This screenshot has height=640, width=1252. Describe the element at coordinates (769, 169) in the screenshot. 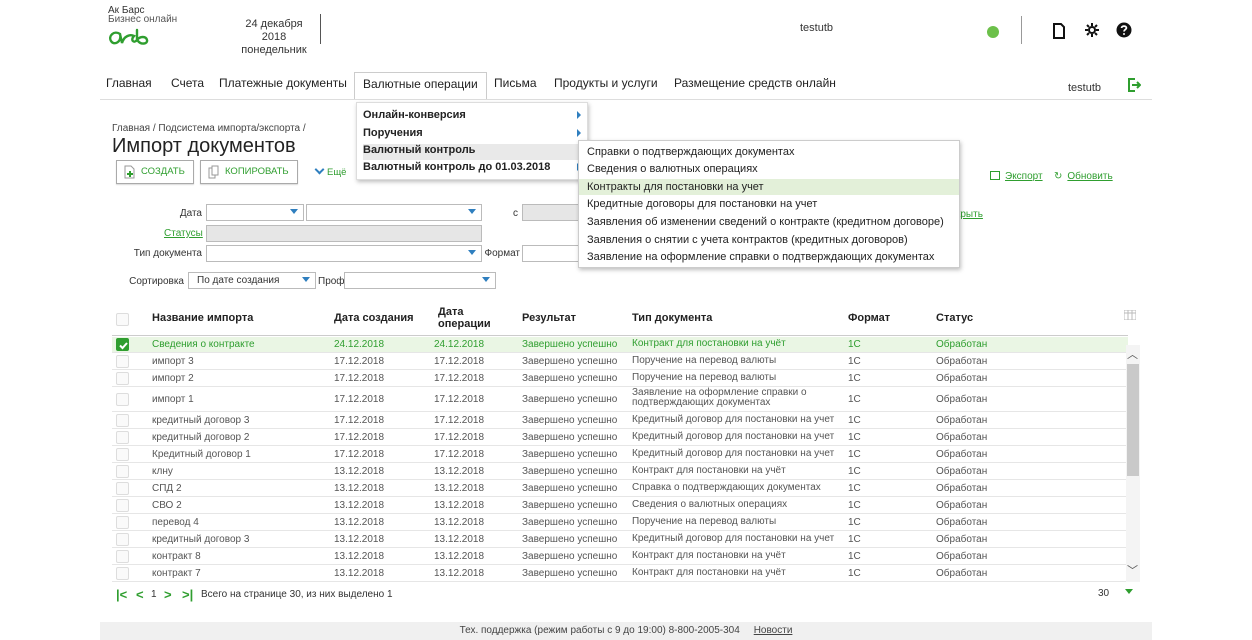

I see `submenu-currency-ops-info: Сведения о валютных операциях` at that location.